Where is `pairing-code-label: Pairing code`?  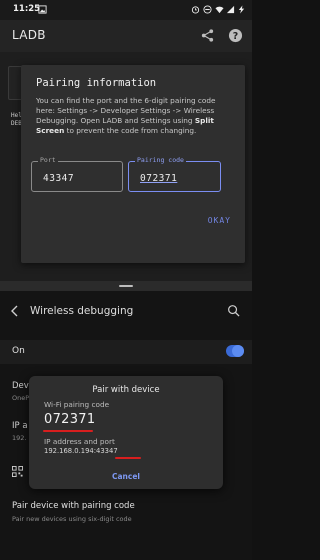
pairing-code-label: Pairing code is located at coordinates (160, 160).